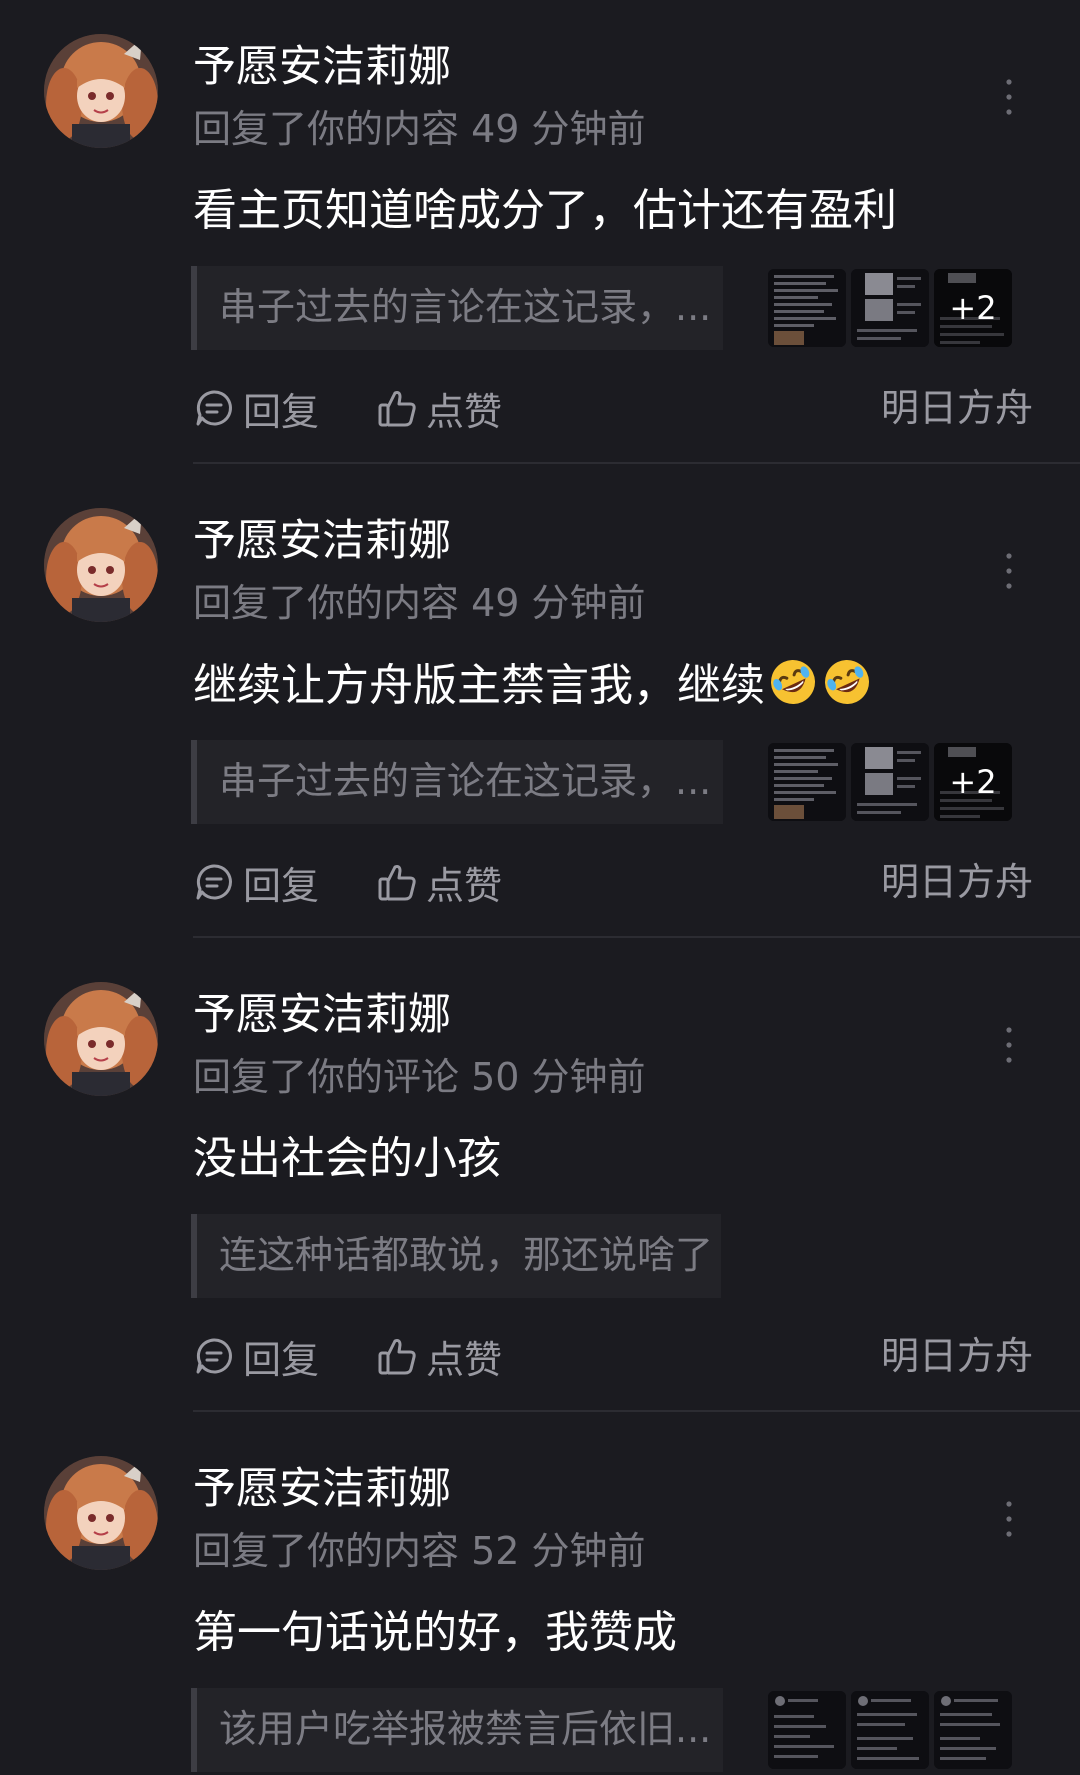 Image resolution: width=1080 pixels, height=1775 pixels. I want to click on reply-text: 继续让方舟版主禁言我，继续, so click(479, 685).